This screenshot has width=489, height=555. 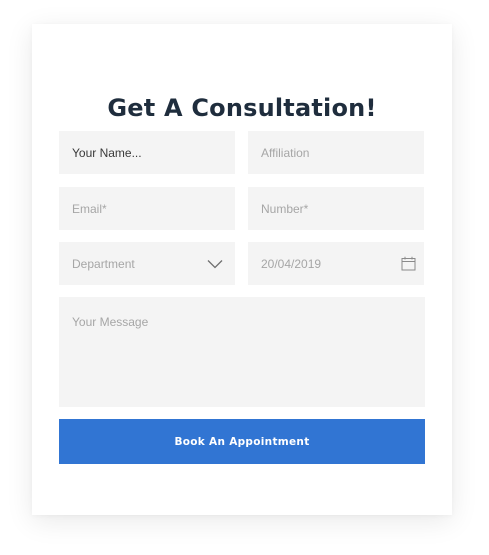 What do you see at coordinates (215, 264) in the screenshot?
I see `chevron-down-icon` at bounding box center [215, 264].